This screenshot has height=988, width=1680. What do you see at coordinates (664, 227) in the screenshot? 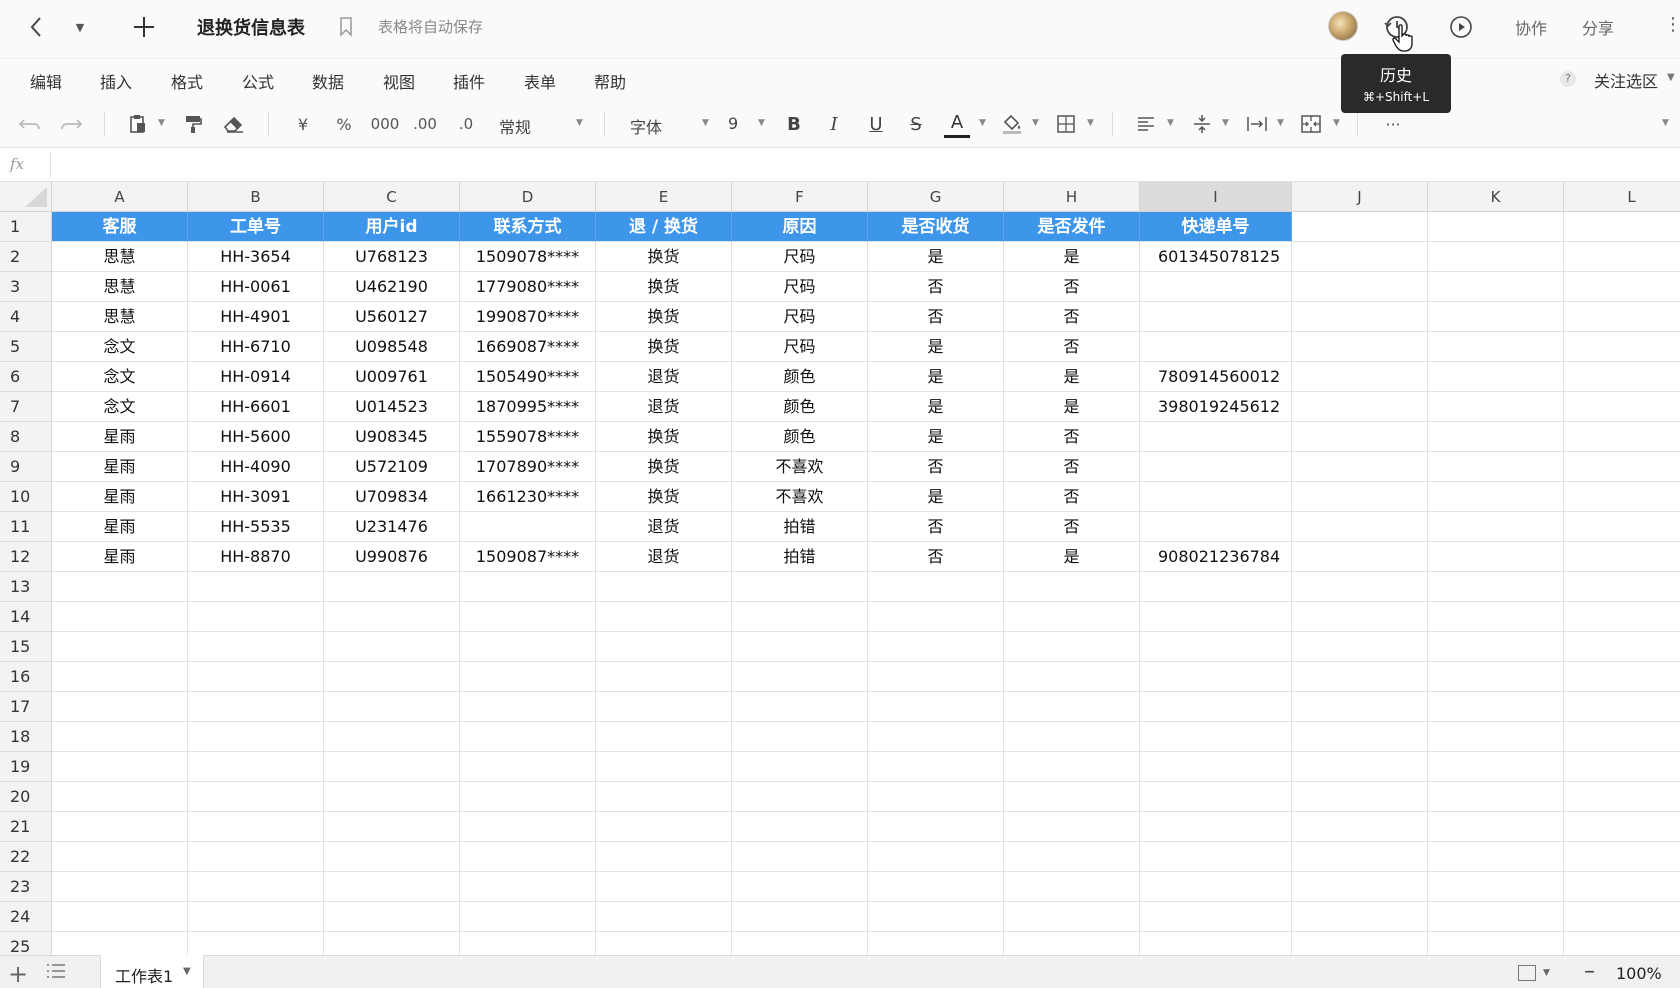
I see `header-cell: 退 / 换货` at bounding box center [664, 227].